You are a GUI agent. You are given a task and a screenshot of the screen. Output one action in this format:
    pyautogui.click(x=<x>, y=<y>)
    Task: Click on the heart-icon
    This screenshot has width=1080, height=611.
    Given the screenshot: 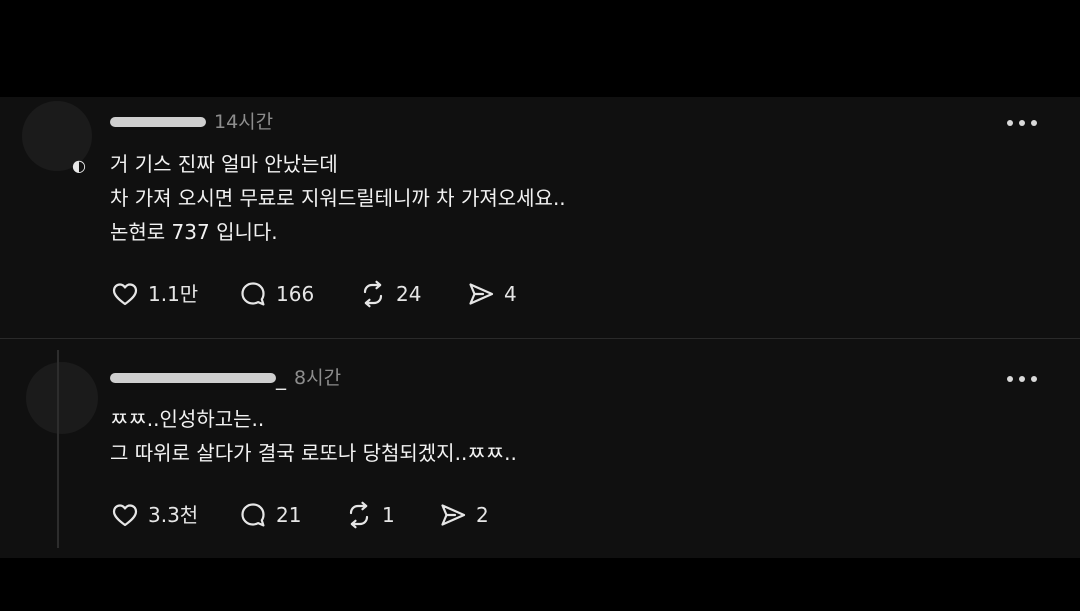 What is the action you would take?
    pyautogui.click(x=125, y=515)
    